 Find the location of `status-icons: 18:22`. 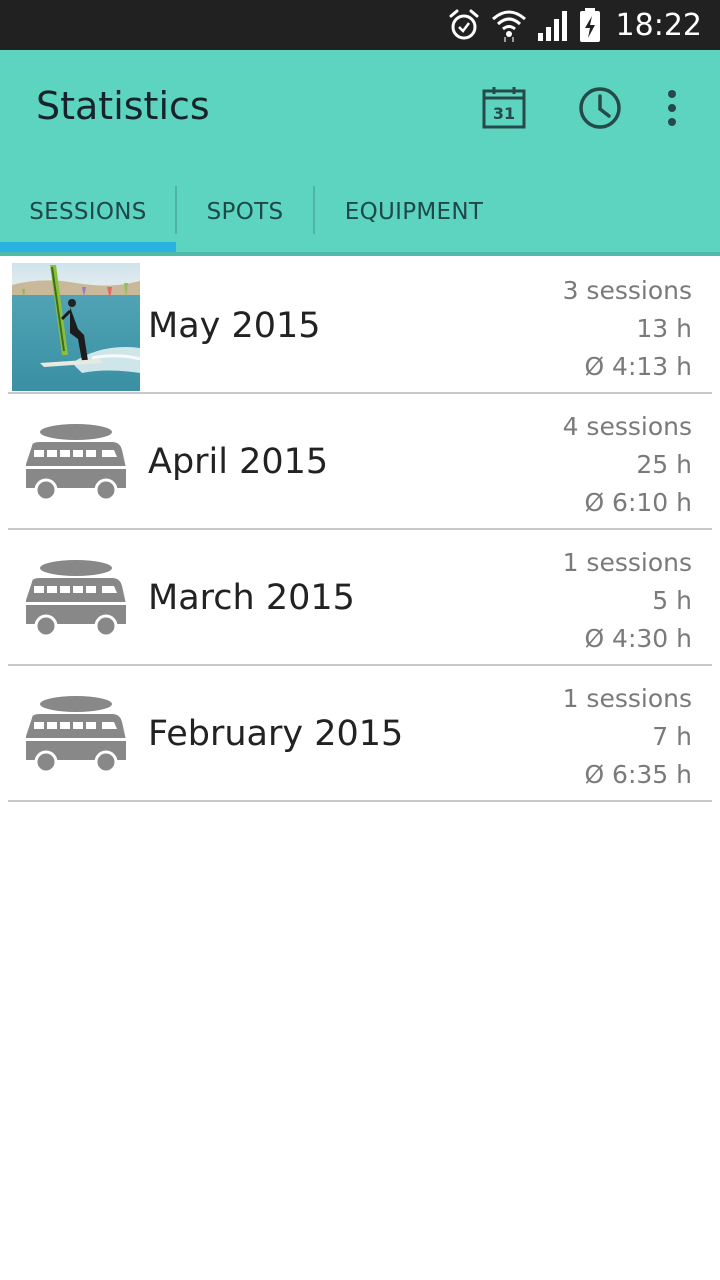

status-icons: 18:22 is located at coordinates (583, 25).